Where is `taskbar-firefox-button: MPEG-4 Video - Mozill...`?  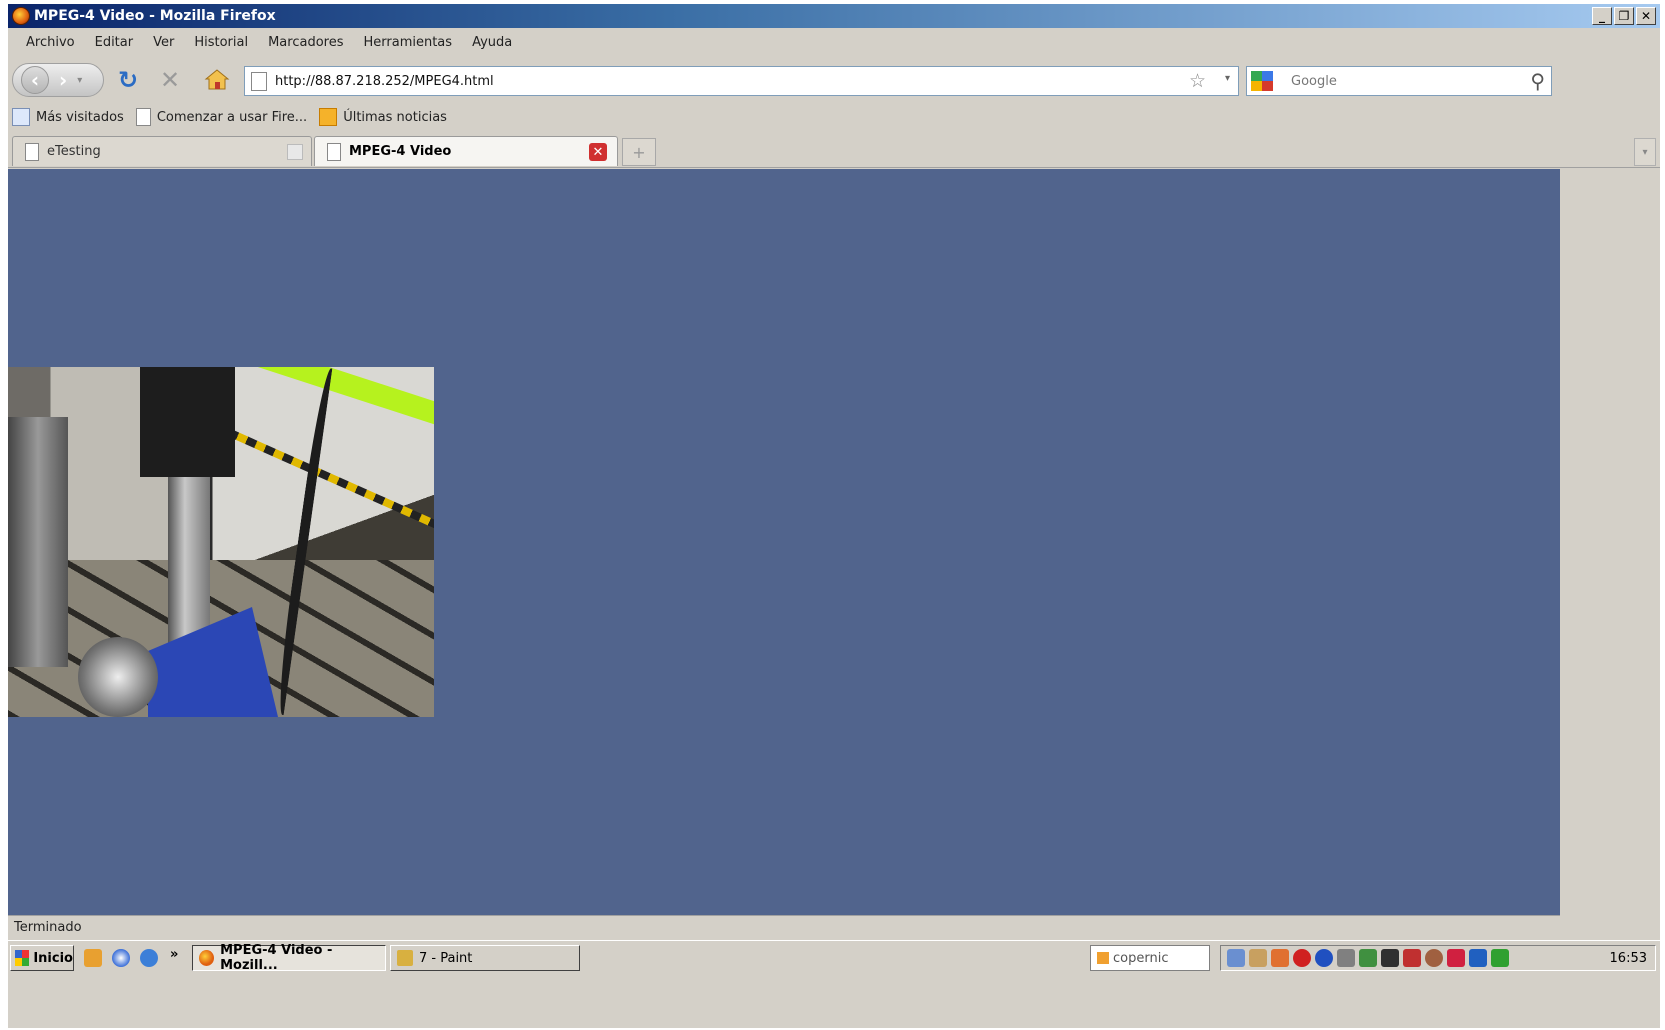 taskbar-firefox-button: MPEG-4 Video - Mozill... is located at coordinates (289, 958).